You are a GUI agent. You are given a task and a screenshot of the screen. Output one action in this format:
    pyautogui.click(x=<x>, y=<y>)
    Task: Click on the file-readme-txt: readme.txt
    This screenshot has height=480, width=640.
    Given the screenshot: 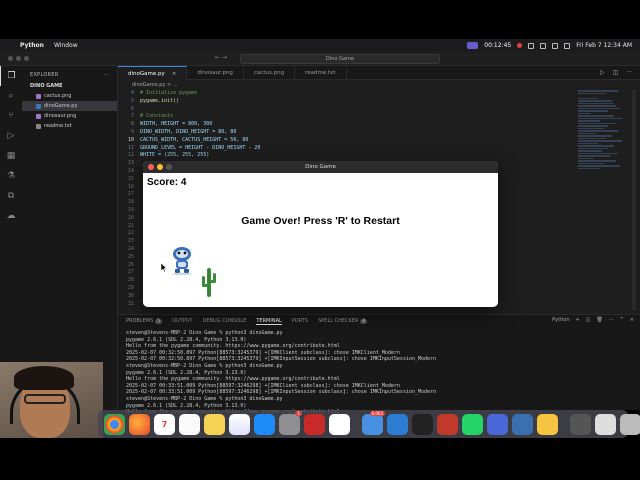 What is the action you would take?
    pyautogui.click(x=69, y=126)
    